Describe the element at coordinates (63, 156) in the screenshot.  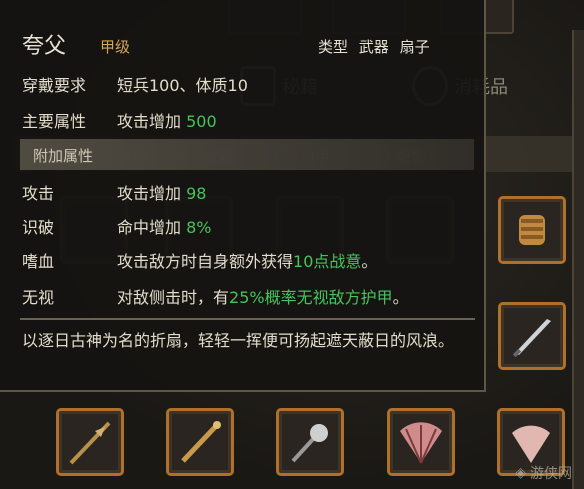
I see `extra-attr-title: 附加属性` at that location.